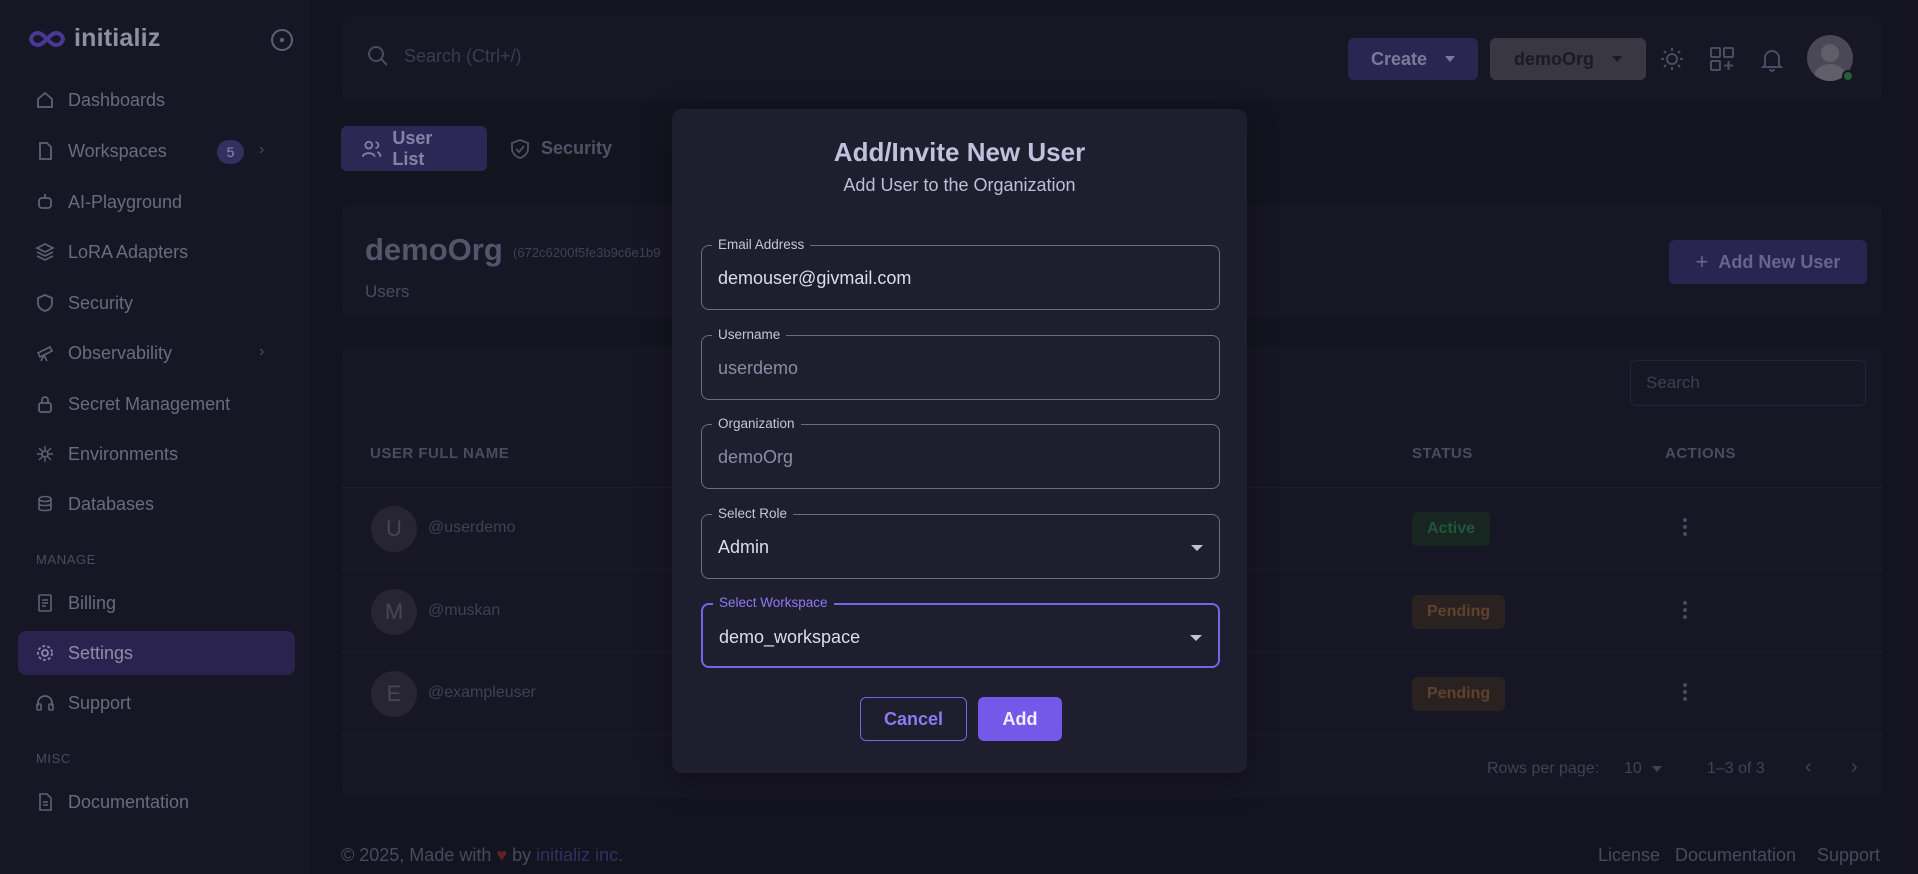  I want to click on field-value: demo_workspace, so click(790, 637).